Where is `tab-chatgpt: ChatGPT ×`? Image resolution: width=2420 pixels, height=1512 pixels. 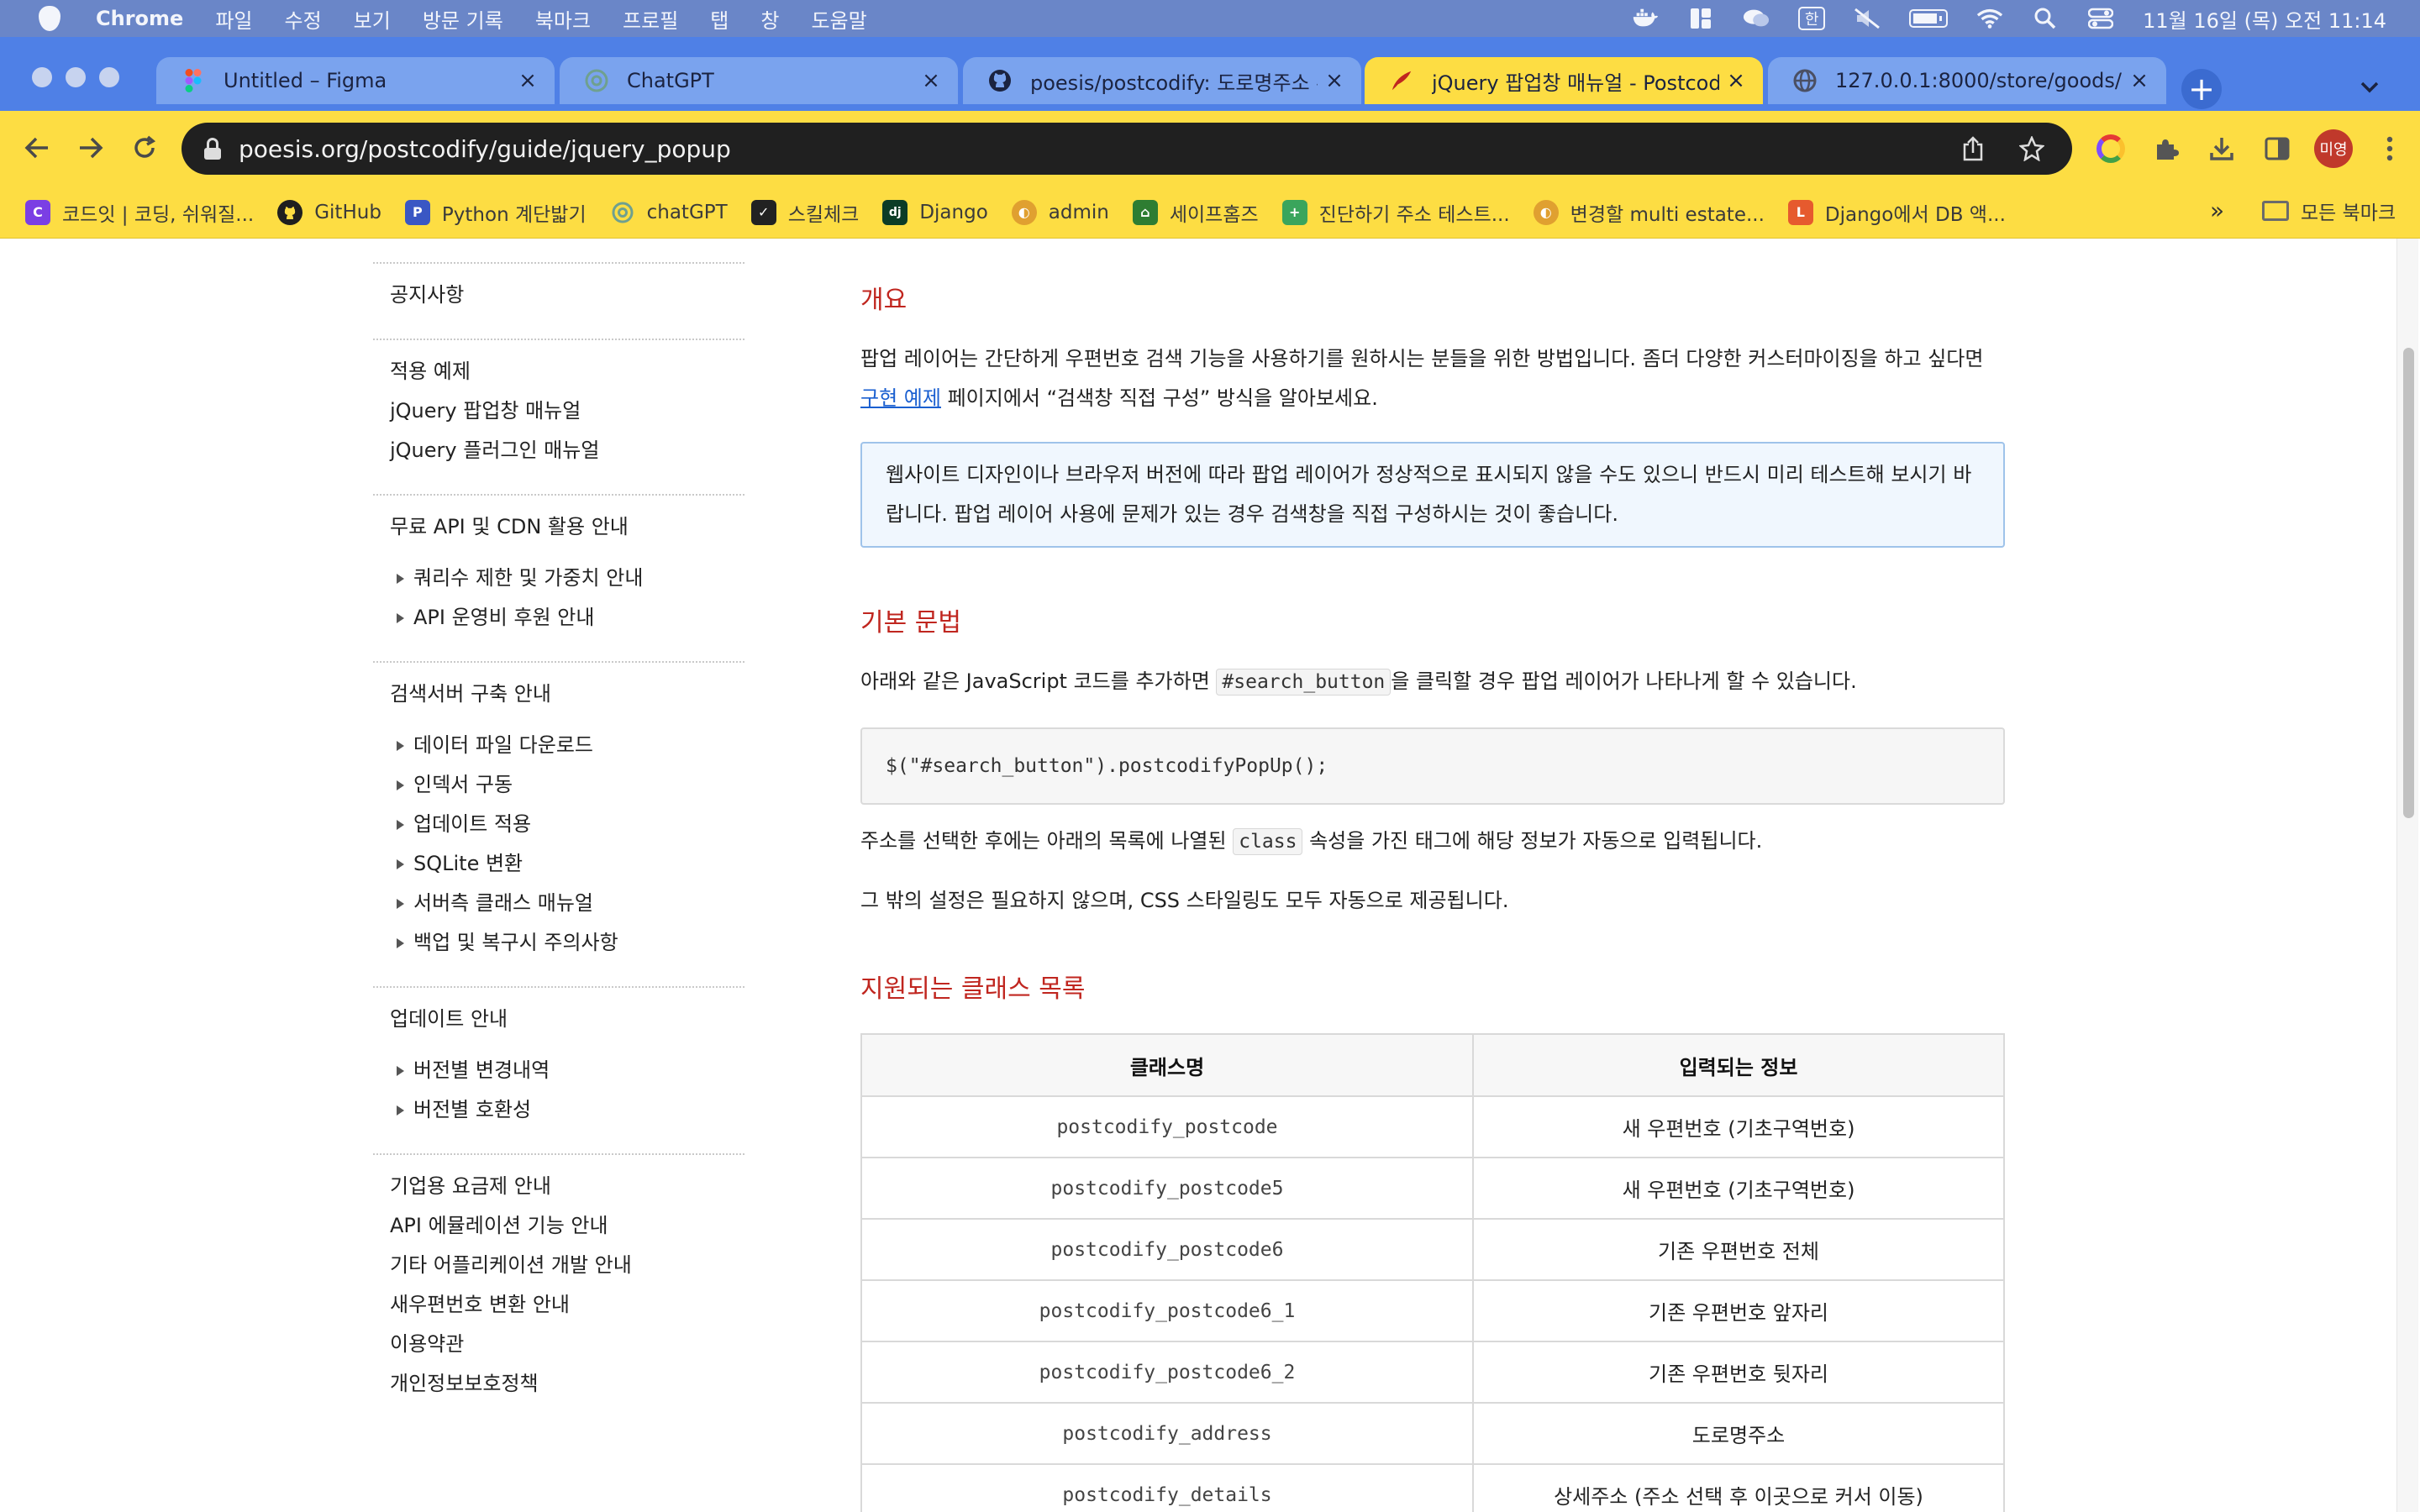
tab-chatgpt: ChatGPT × is located at coordinates (759, 80).